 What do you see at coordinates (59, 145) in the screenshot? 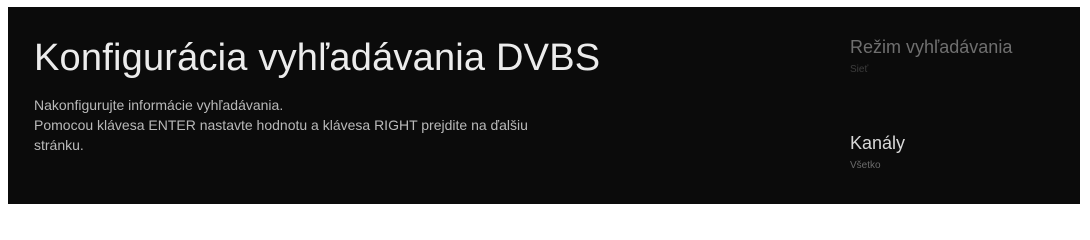
I see `description-line: stránku.` at bounding box center [59, 145].